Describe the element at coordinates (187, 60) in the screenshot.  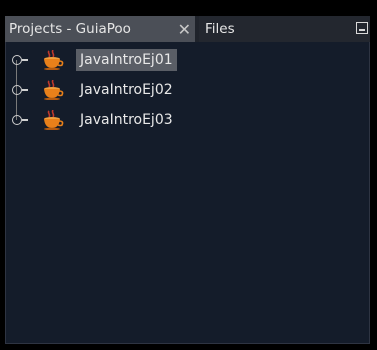
I see `tree-node: JavaIntroEj01` at that location.